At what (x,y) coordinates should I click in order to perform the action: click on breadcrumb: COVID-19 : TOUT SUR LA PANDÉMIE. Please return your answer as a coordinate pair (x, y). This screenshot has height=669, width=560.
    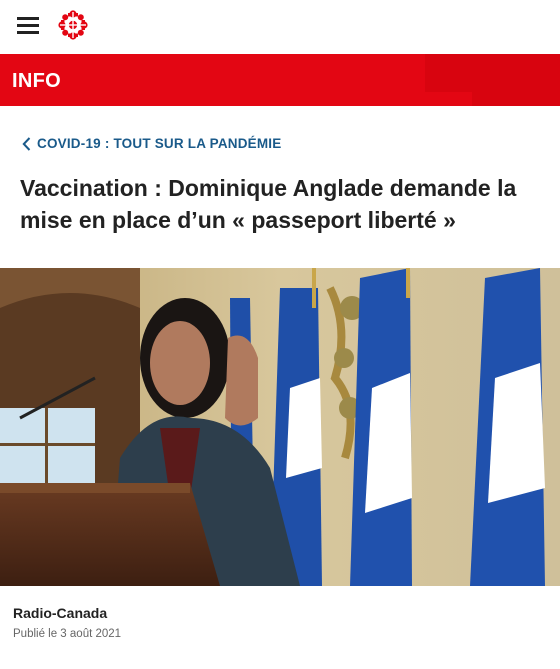
    Looking at the image, I should click on (151, 143).